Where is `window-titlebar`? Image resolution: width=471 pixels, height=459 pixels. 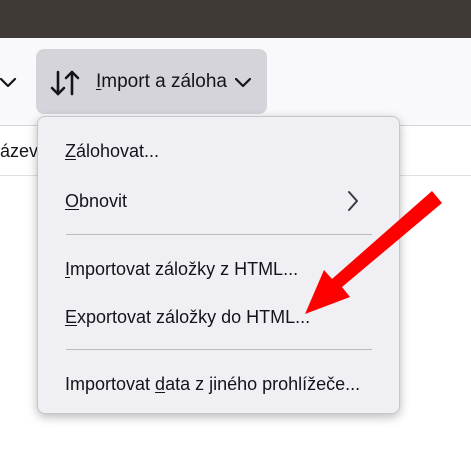
window-titlebar is located at coordinates (235, 19).